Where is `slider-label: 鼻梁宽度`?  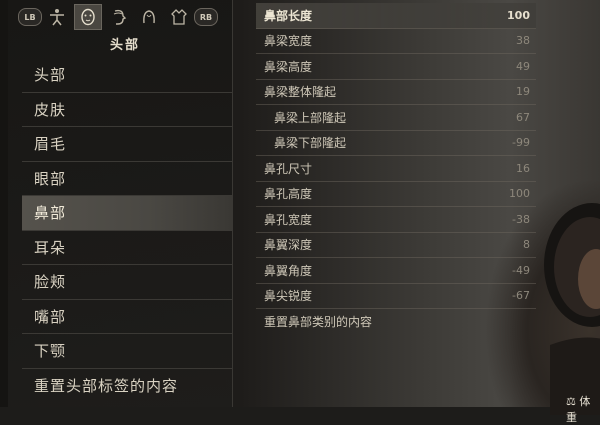 slider-label: 鼻梁宽度 is located at coordinates (288, 41).